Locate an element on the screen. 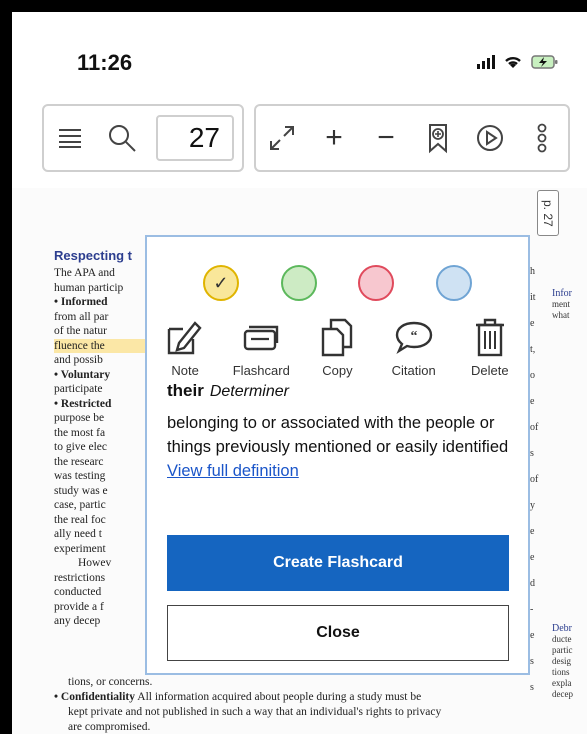  create-flashcard-button: Create Flashcard is located at coordinates (338, 563).